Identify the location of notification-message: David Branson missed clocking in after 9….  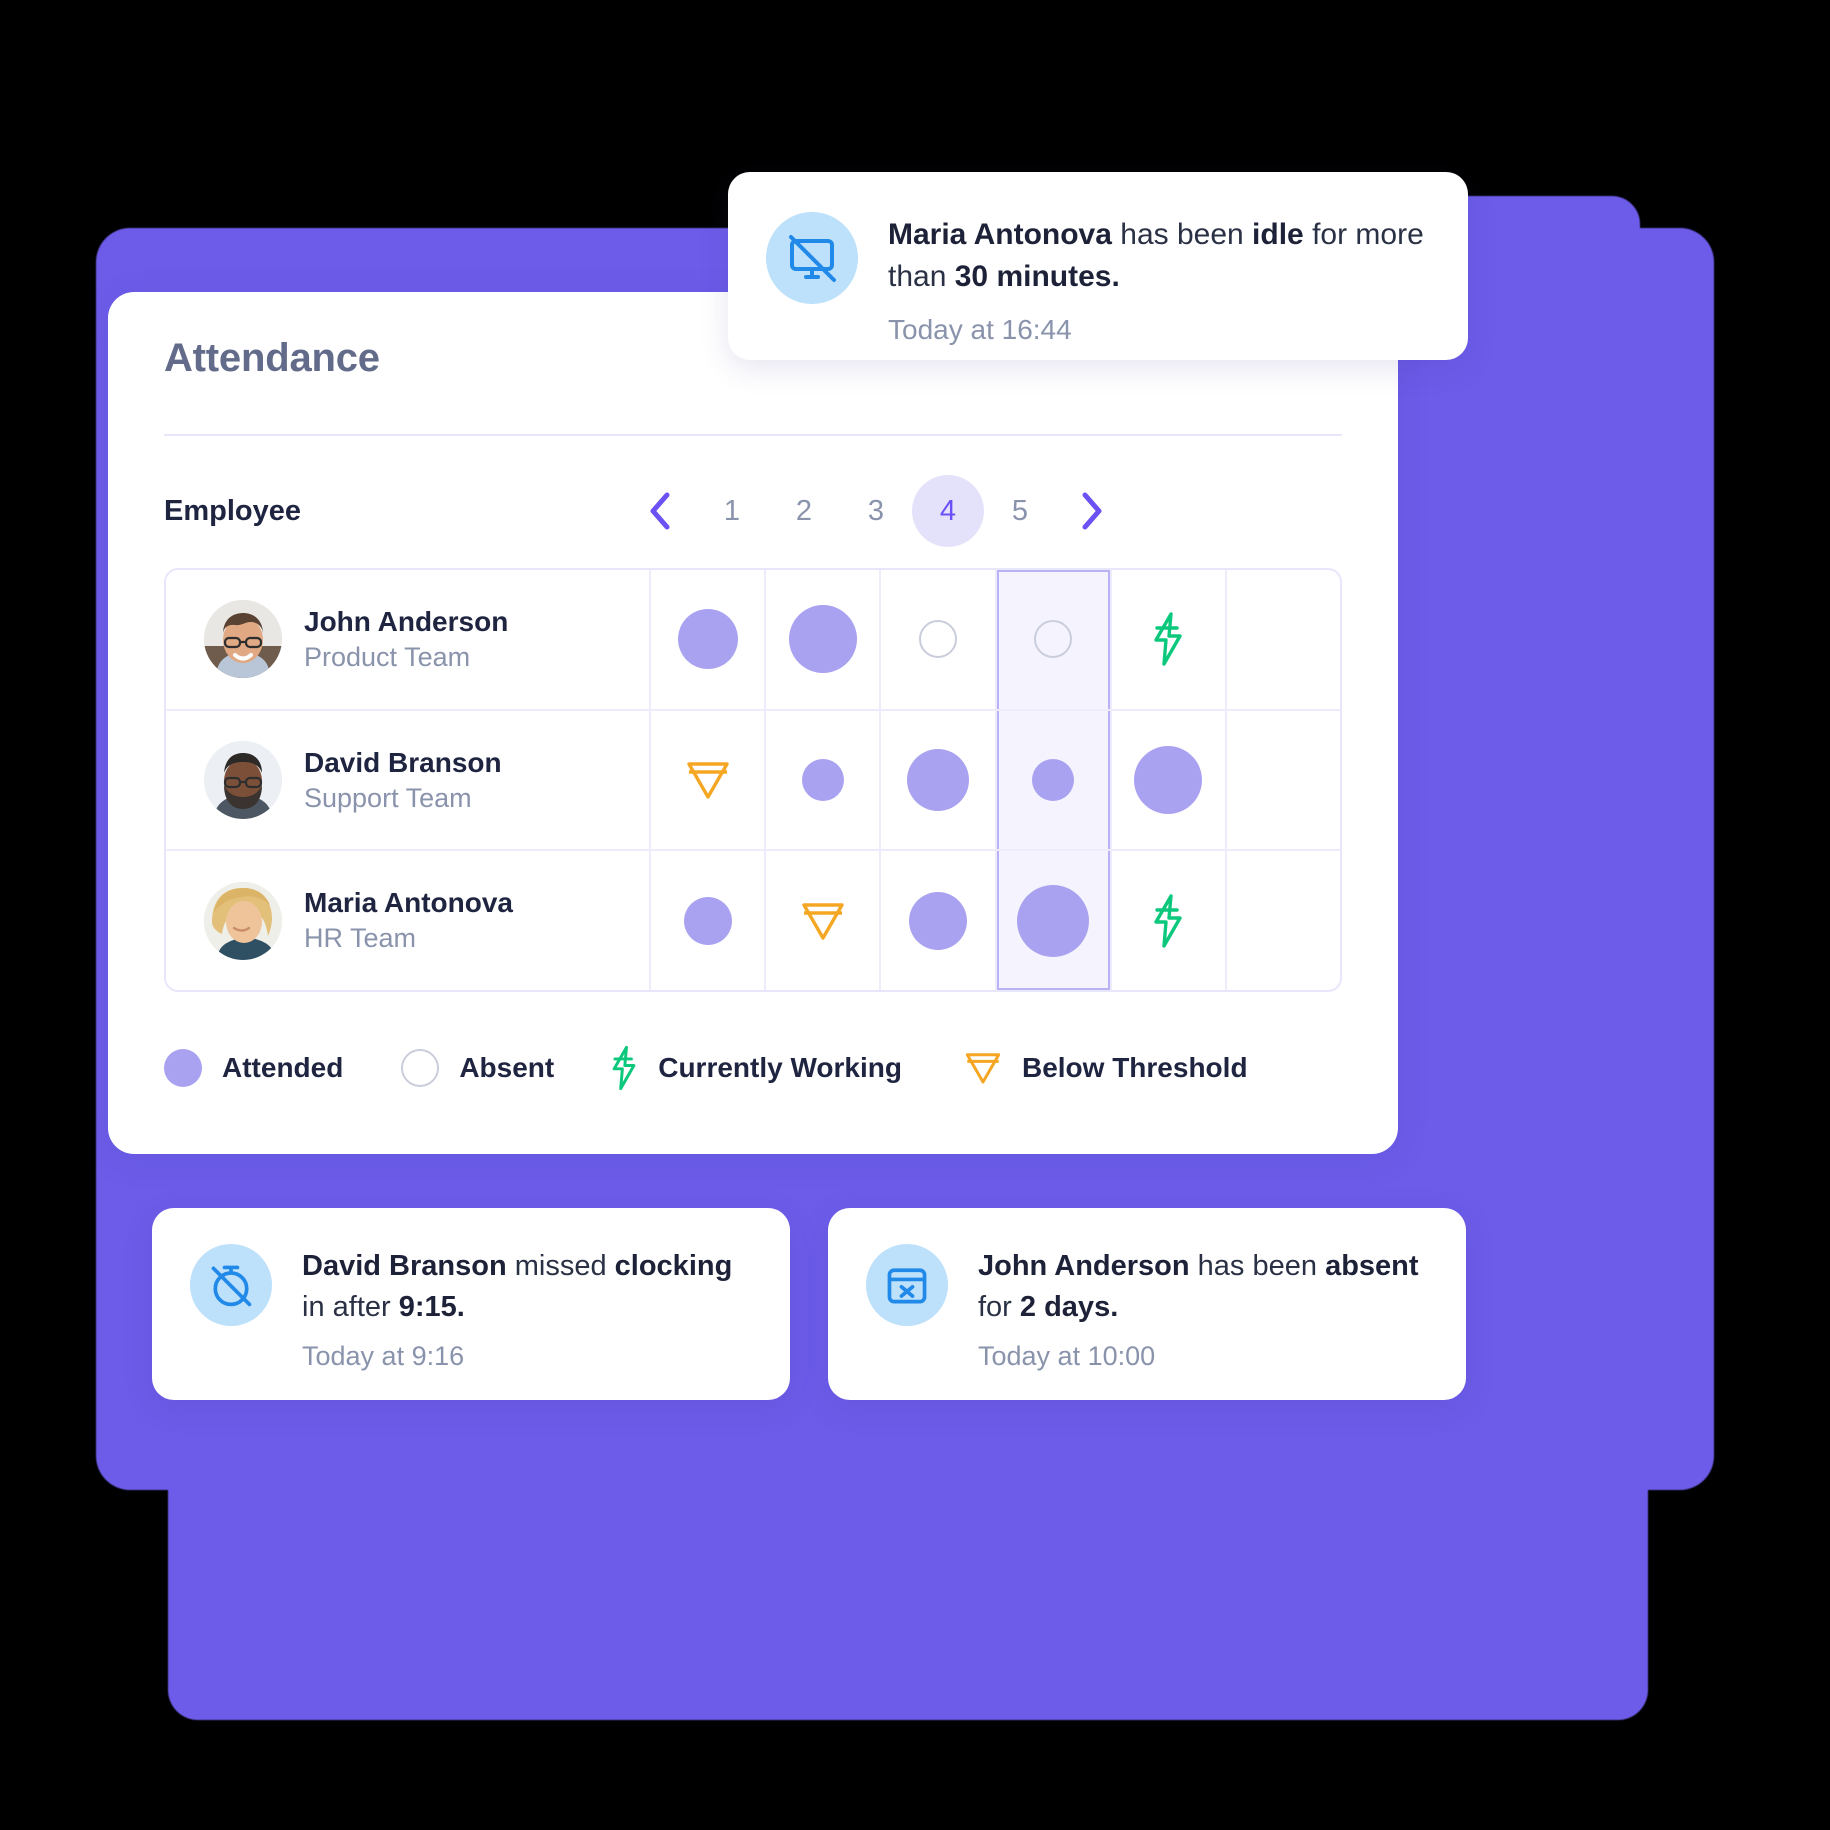
(529, 1286).